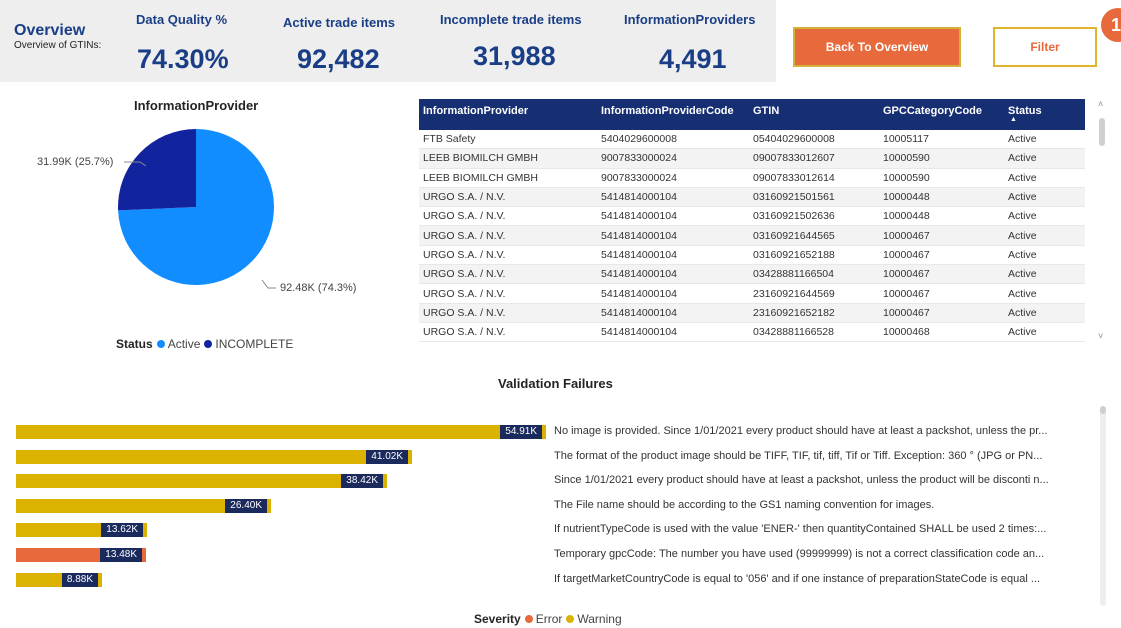 Image resolution: width=1121 pixels, height=628 pixels. What do you see at coordinates (673, 114) in the screenshot?
I see `col-header-information-provider-code: InformationProviderCode` at bounding box center [673, 114].